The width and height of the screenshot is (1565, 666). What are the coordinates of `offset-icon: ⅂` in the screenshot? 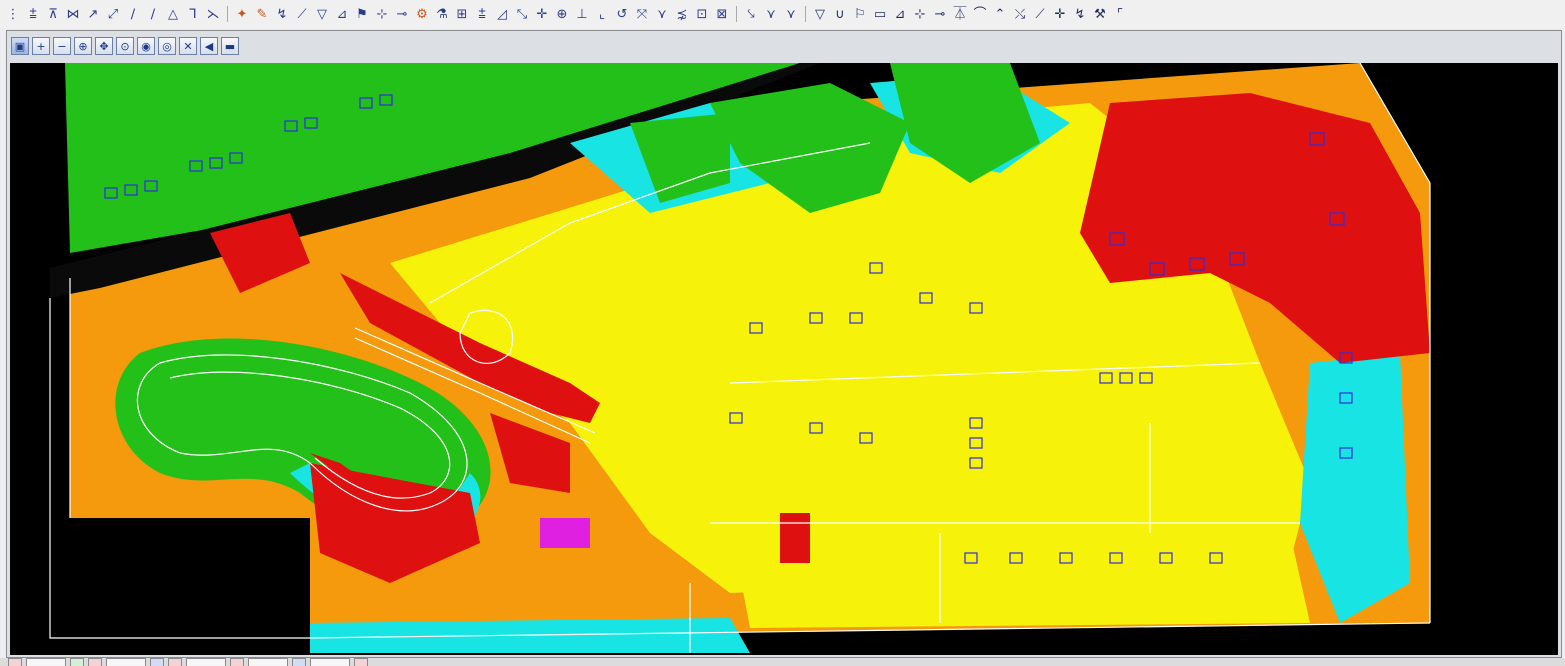 It's located at (193, 14).